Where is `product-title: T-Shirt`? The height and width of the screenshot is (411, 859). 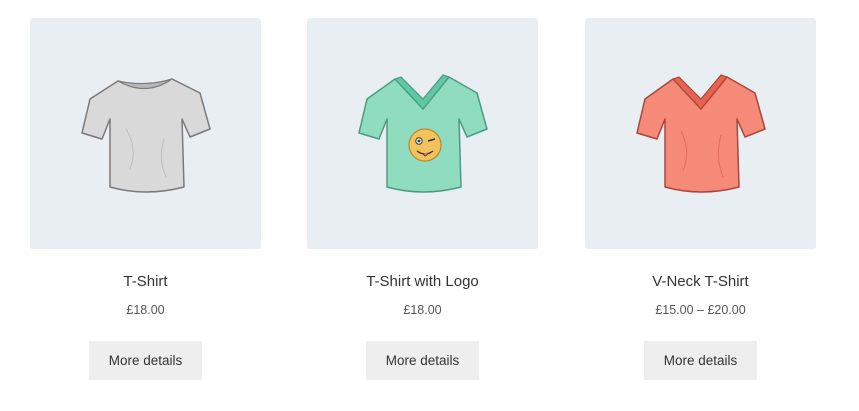
product-title: T-Shirt is located at coordinates (145, 282).